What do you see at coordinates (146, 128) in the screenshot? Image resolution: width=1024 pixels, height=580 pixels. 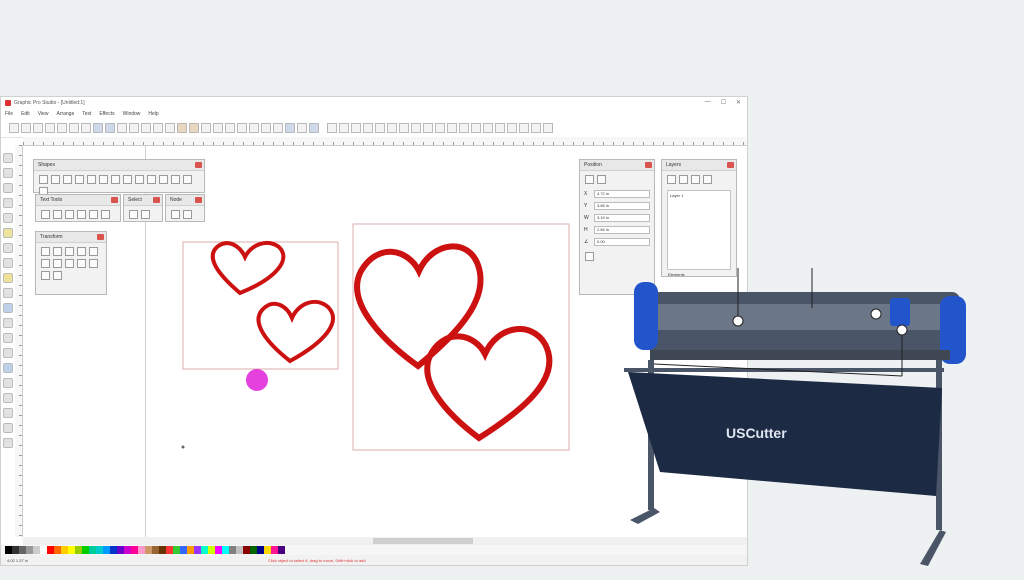 I see `zoom-in-icon` at bounding box center [146, 128].